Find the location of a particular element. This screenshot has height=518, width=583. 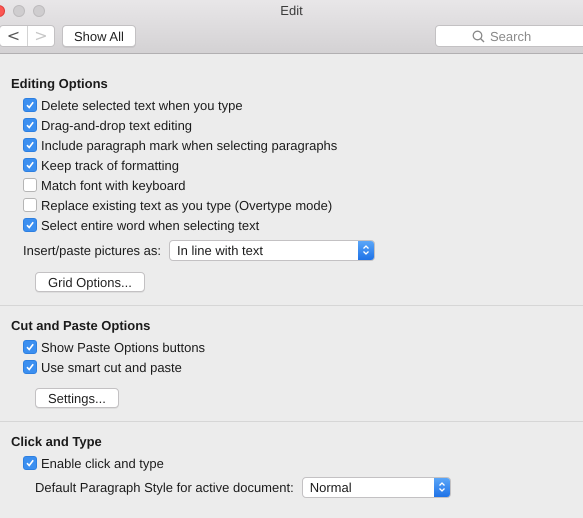

search-icon is located at coordinates (478, 36).